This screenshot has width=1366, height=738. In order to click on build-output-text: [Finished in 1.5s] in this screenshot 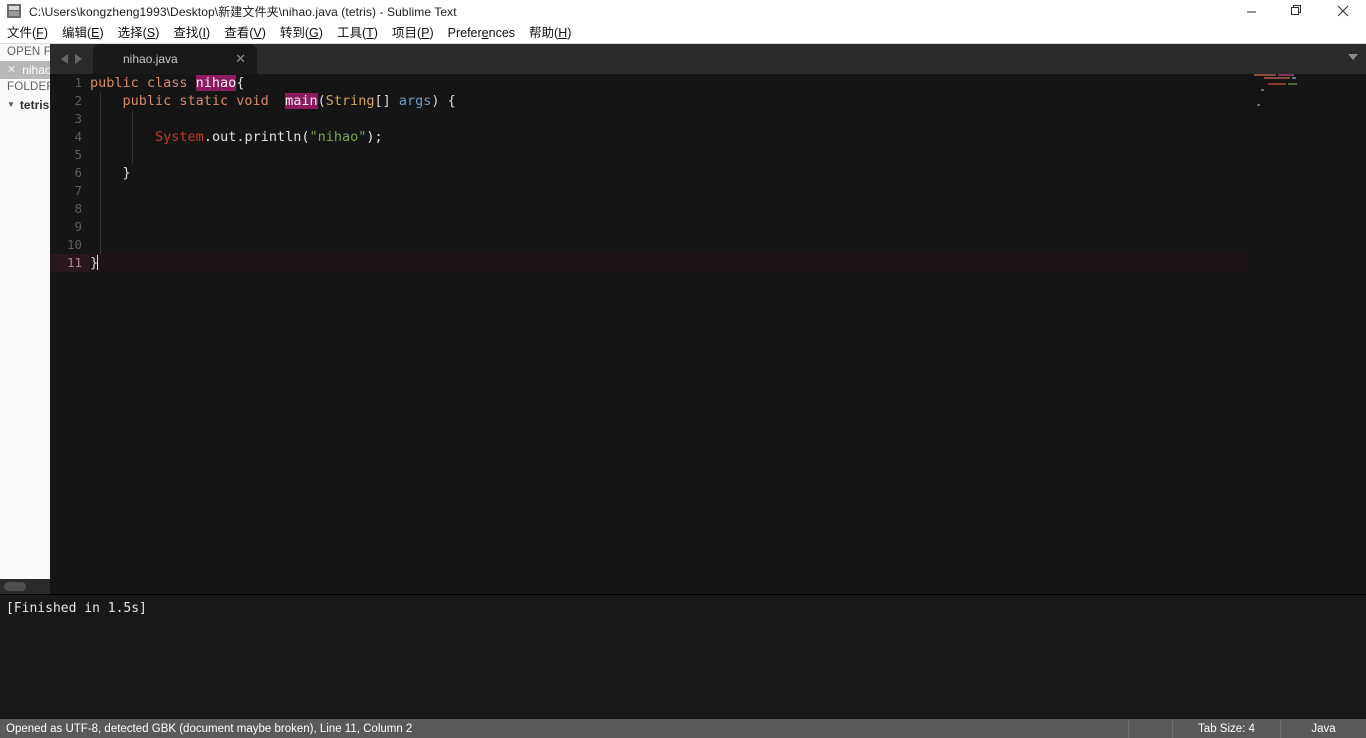, I will do `click(76, 608)`.